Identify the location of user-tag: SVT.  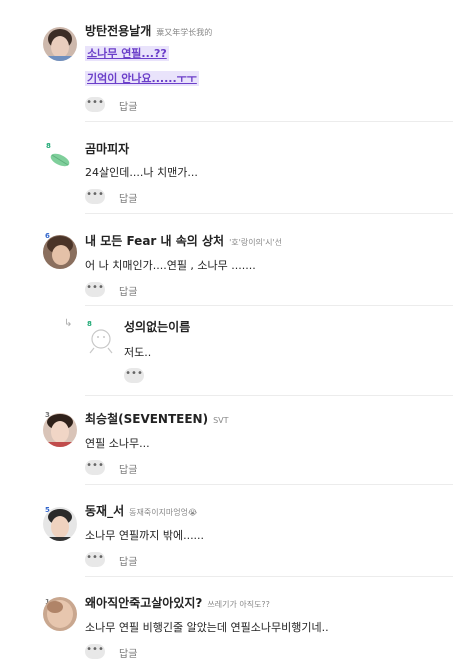
(221, 420).